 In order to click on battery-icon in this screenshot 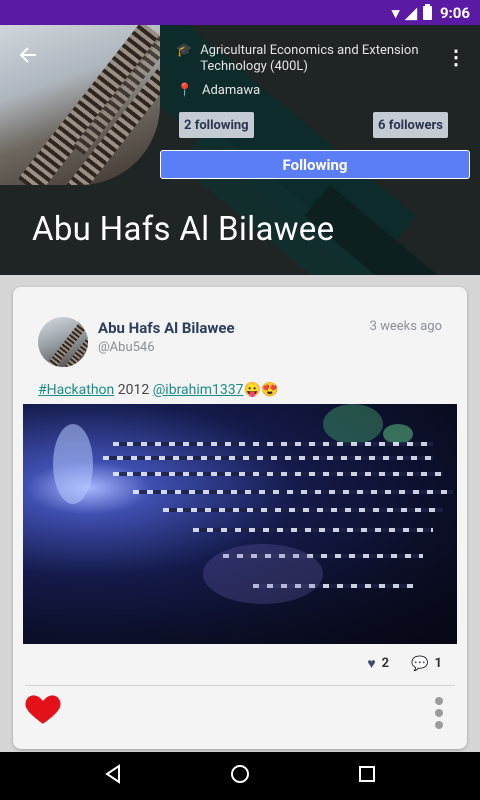, I will do `click(427, 11)`.